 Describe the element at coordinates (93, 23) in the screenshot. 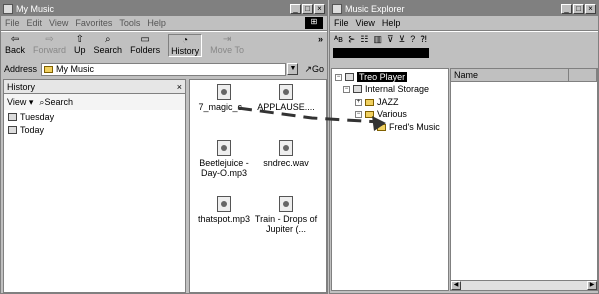

I see `menu-favorites: Favorites` at that location.